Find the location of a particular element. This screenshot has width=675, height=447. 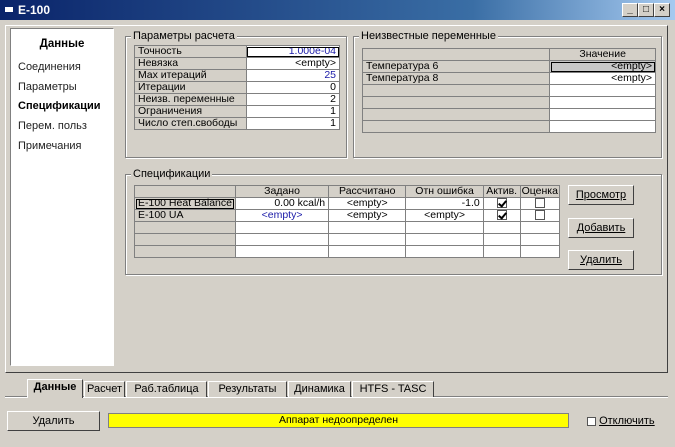

spec-name: E-100 Heat Balance is located at coordinates (185, 203).